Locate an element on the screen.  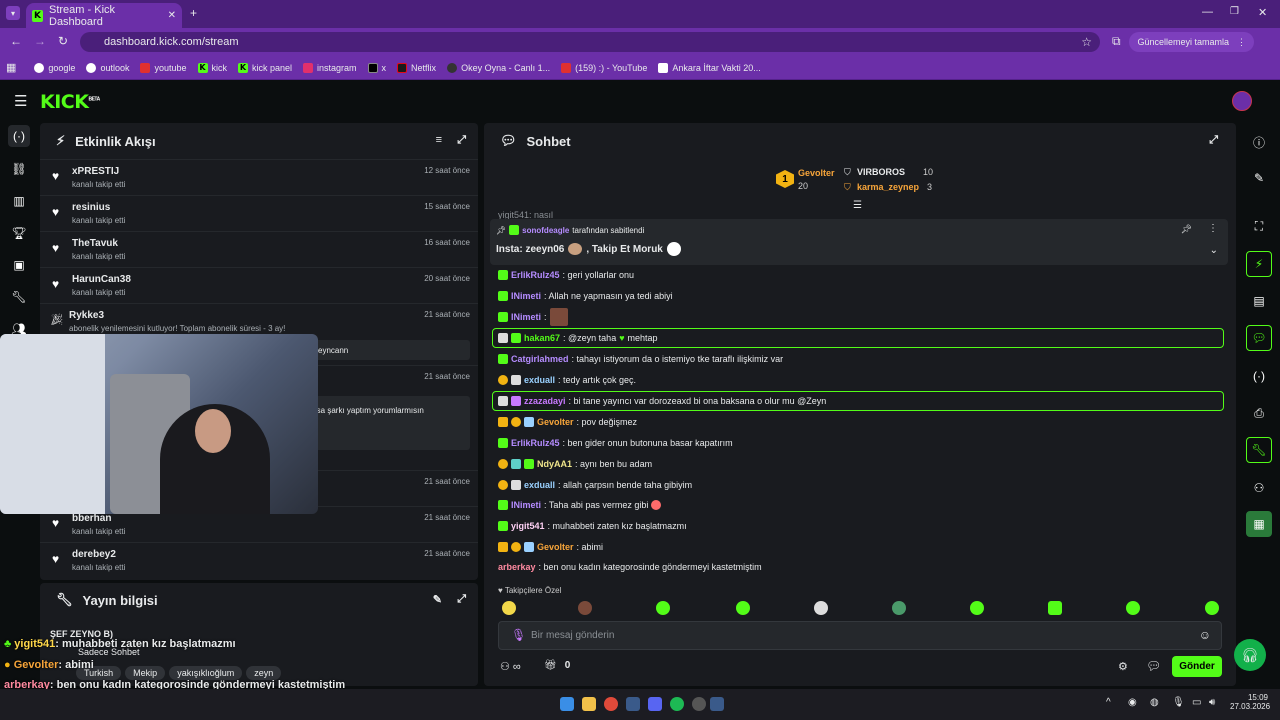
spotify-icon is located at coordinates (677, 704).